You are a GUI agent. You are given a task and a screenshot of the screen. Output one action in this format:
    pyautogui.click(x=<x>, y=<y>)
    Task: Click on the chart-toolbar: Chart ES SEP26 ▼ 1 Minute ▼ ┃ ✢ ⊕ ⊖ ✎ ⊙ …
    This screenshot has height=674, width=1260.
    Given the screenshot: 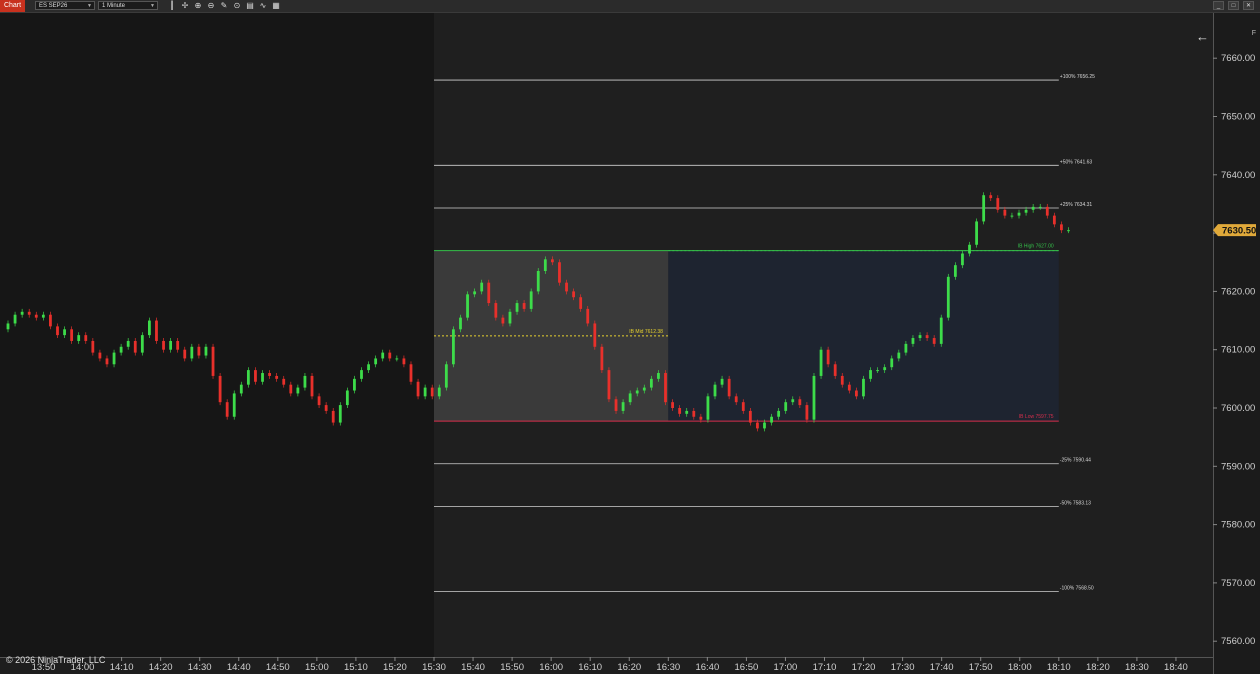 What is the action you would take?
    pyautogui.click(x=630, y=6)
    